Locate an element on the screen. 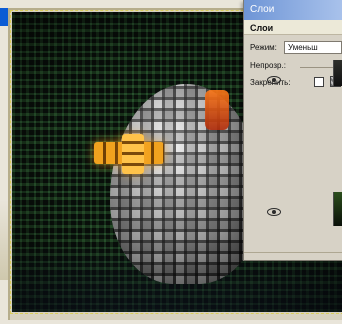 The image size is (342, 324). layer-row-bottom is located at coordinates (293, 220).